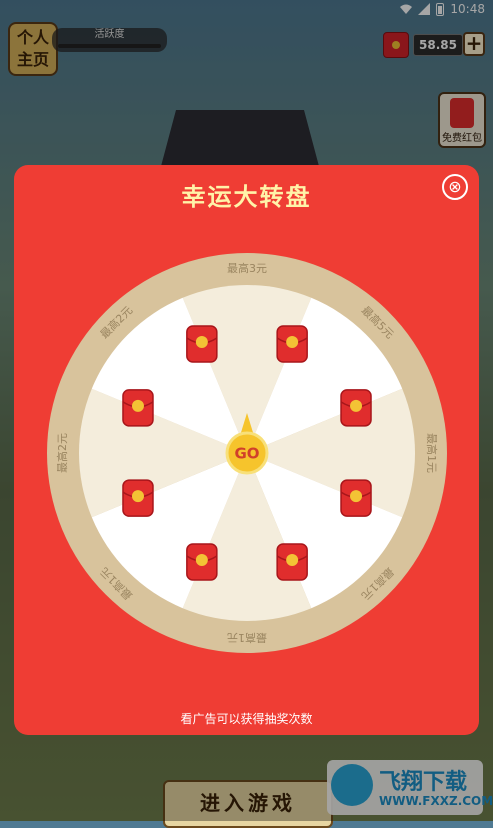 The image size is (493, 828). I want to click on go-label: GO, so click(246, 454).